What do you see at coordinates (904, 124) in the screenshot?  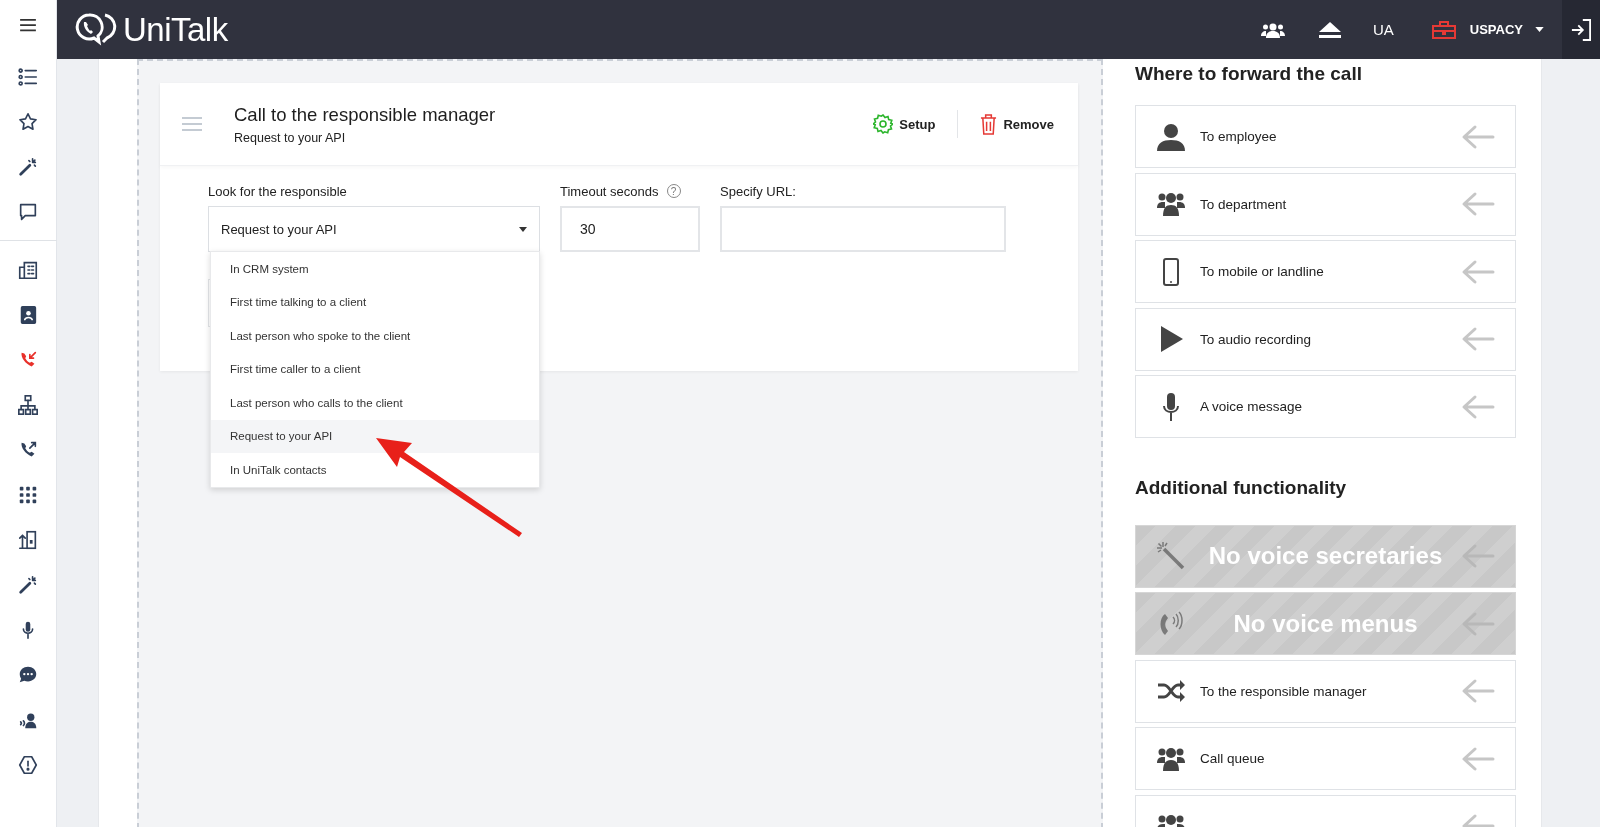 I see `setup-button: Setup` at bounding box center [904, 124].